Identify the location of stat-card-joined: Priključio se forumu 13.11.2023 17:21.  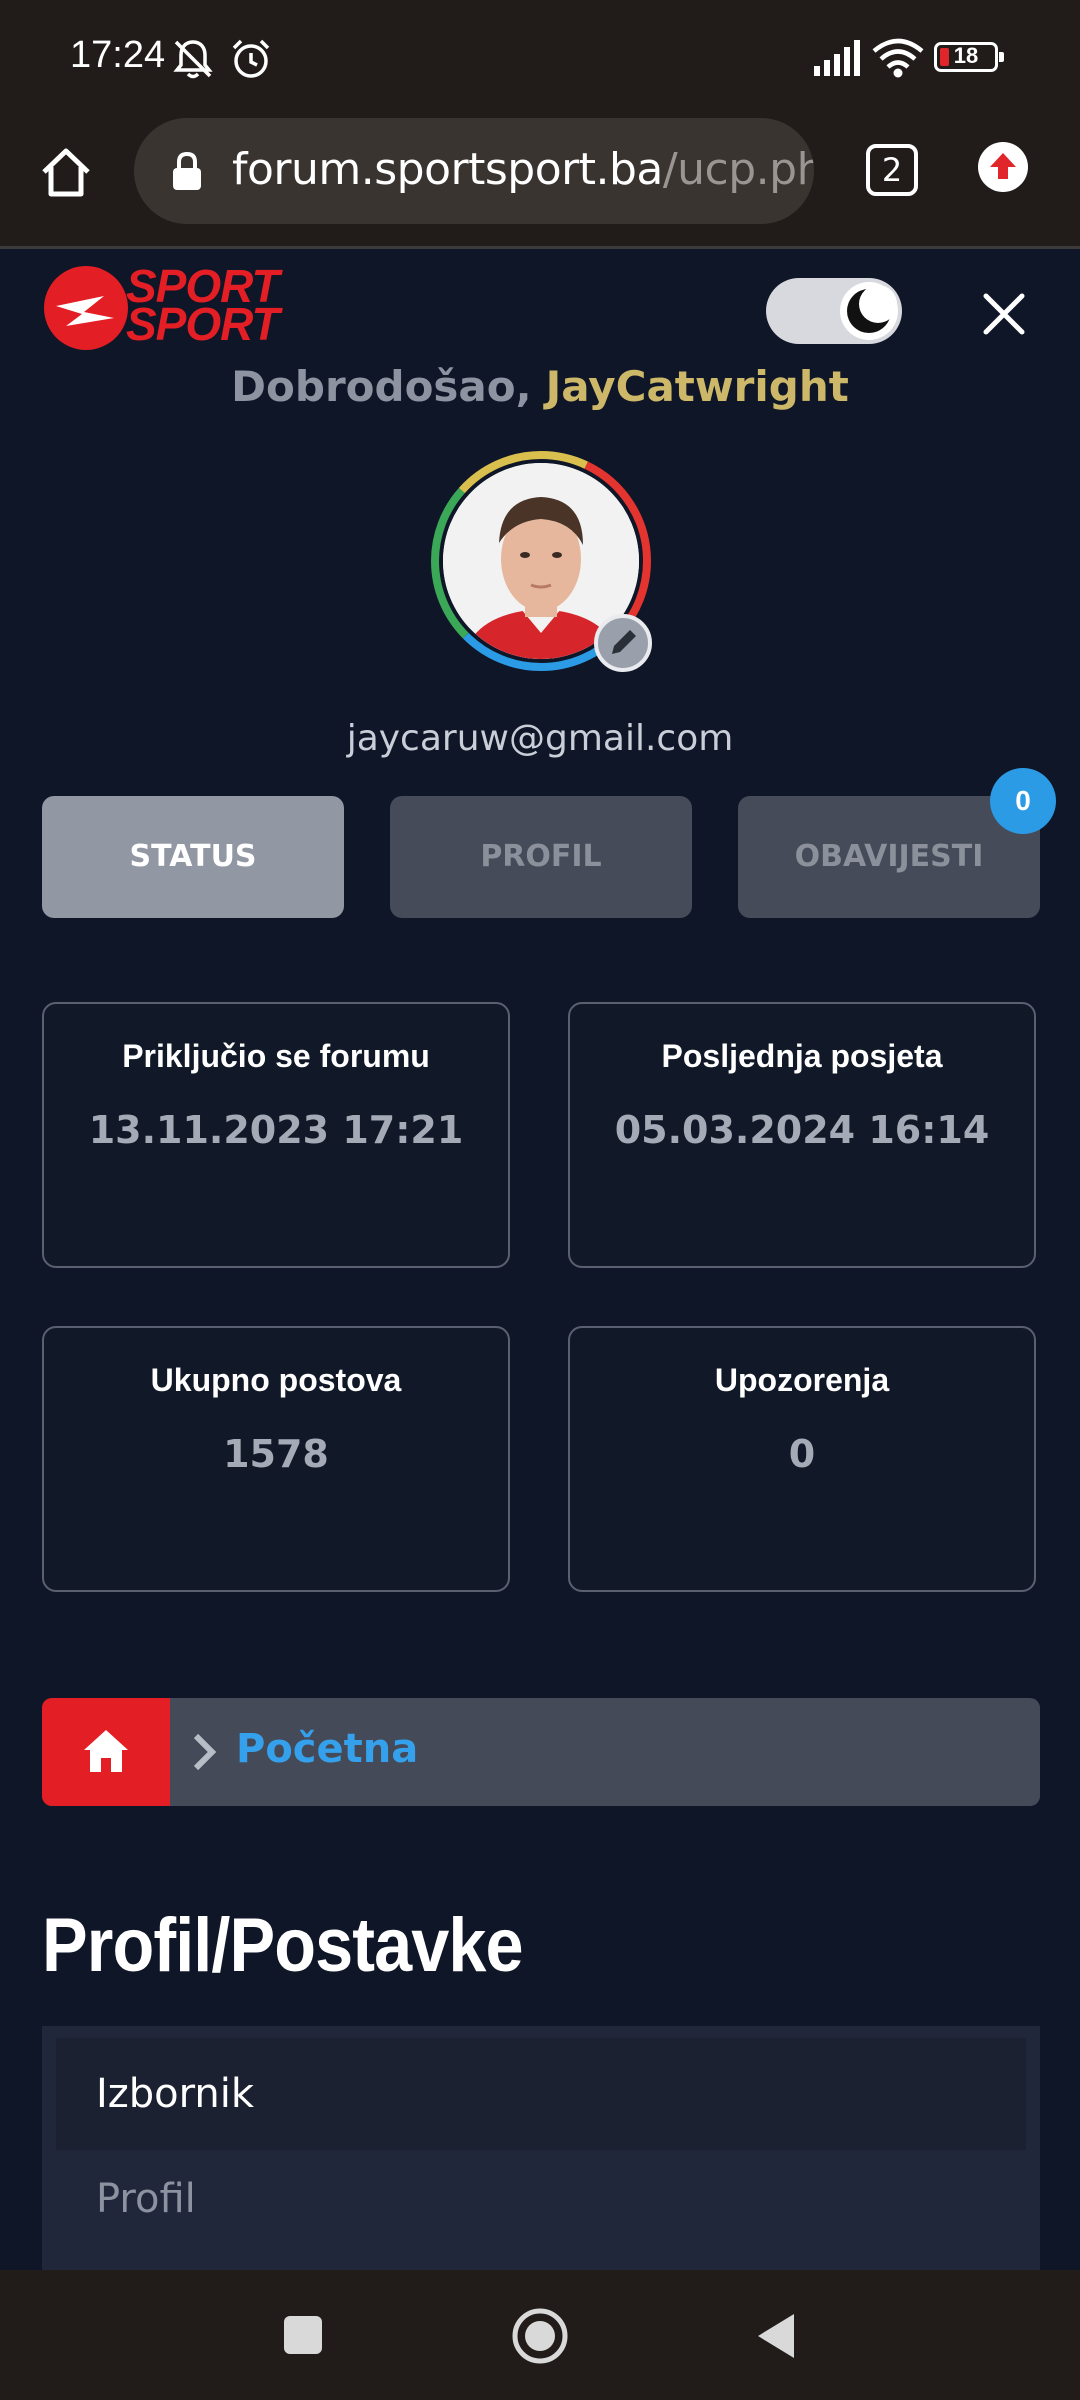
(276, 1135).